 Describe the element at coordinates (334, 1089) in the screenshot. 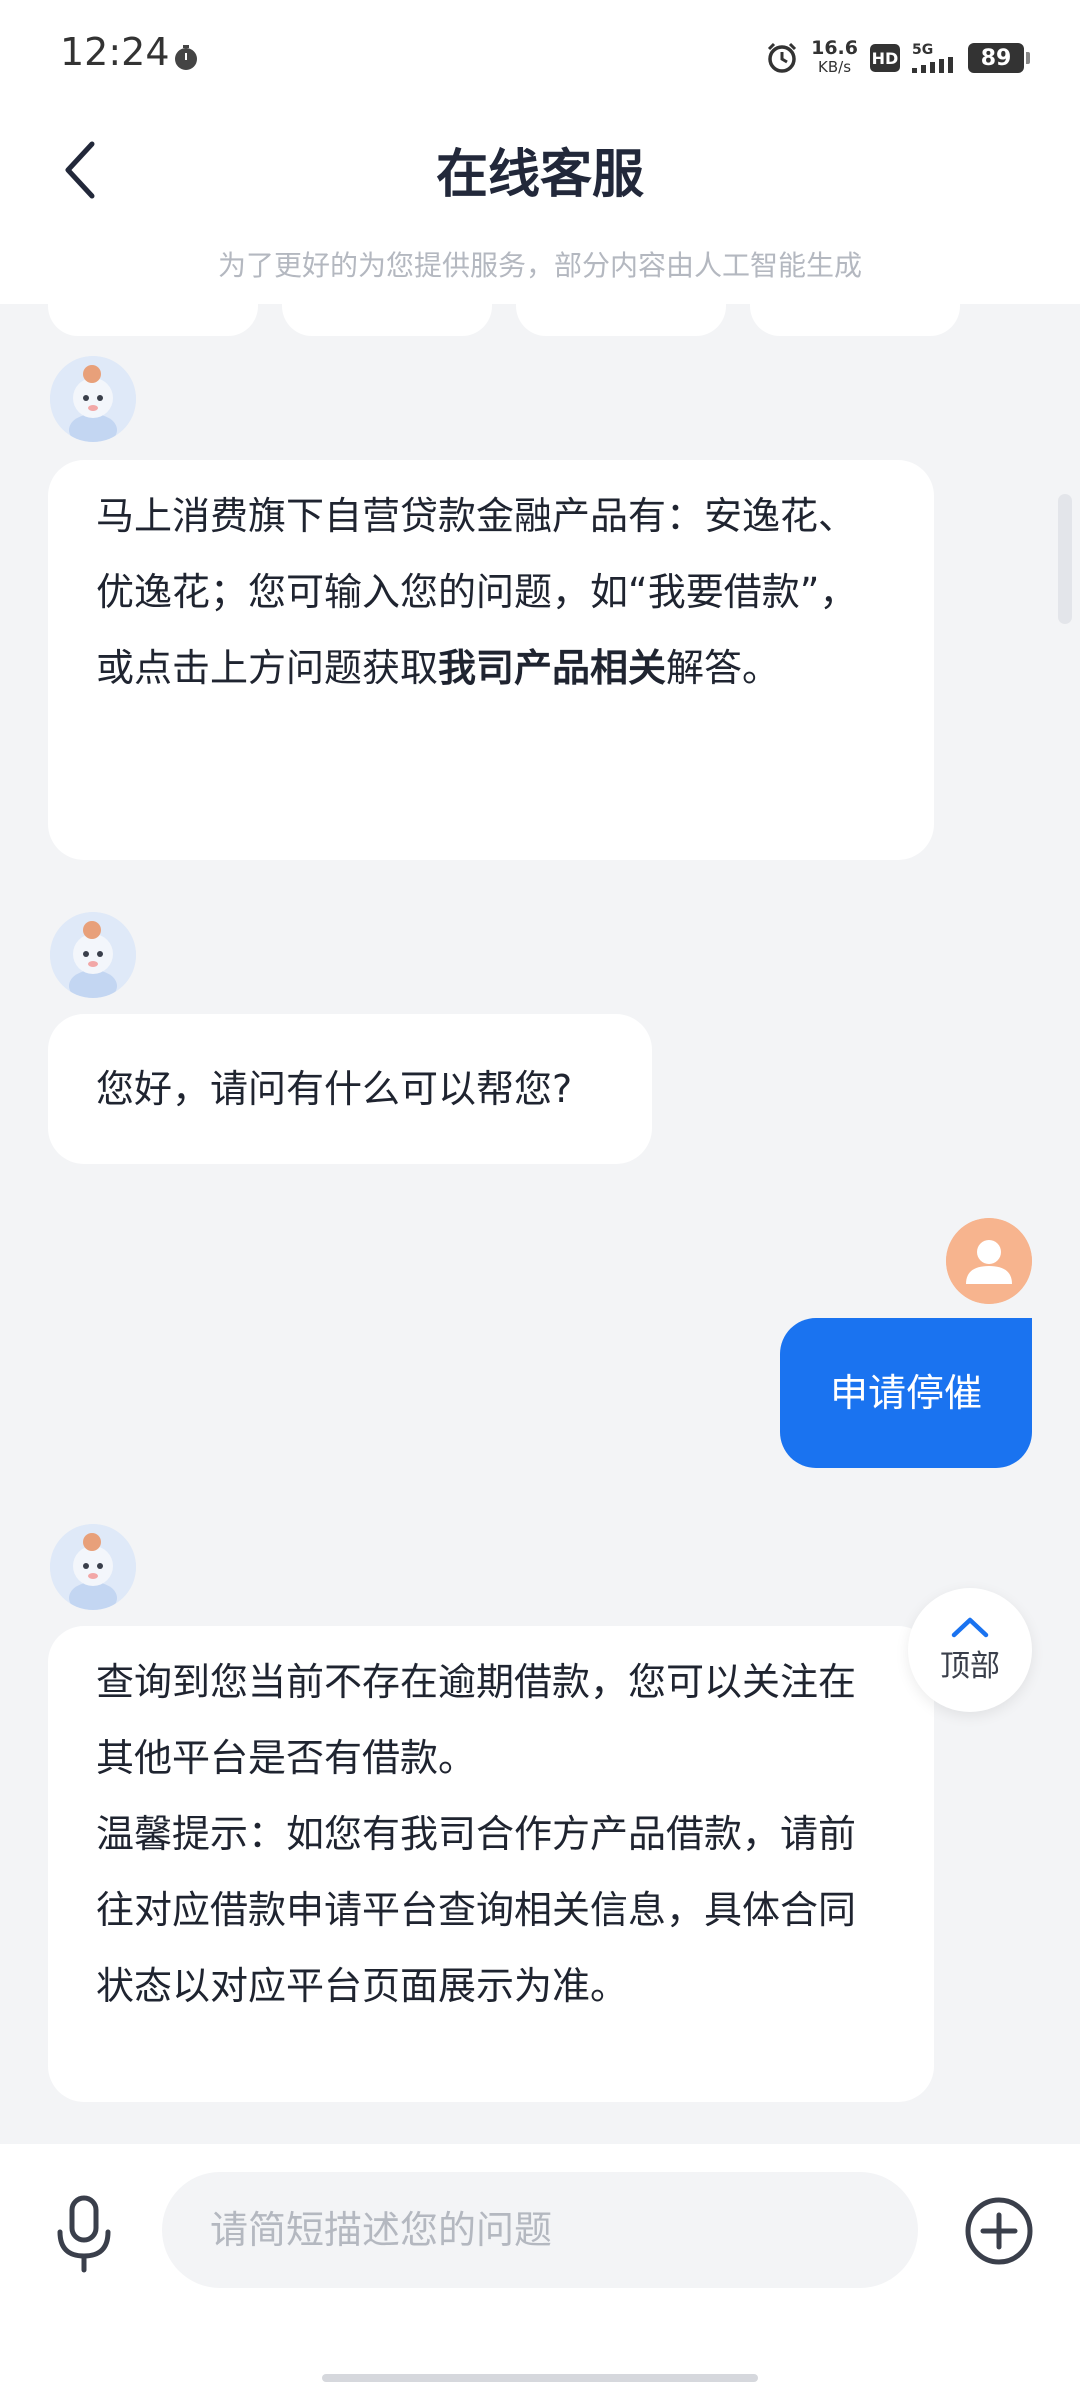

I see `message-text: 您好，请问有什么可以帮您?` at that location.